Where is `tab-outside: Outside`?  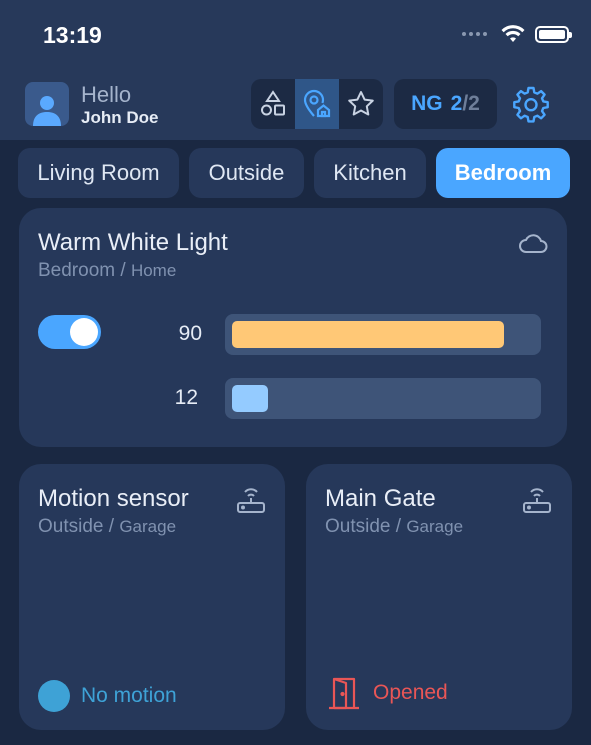 tab-outside: Outside is located at coordinates (246, 173).